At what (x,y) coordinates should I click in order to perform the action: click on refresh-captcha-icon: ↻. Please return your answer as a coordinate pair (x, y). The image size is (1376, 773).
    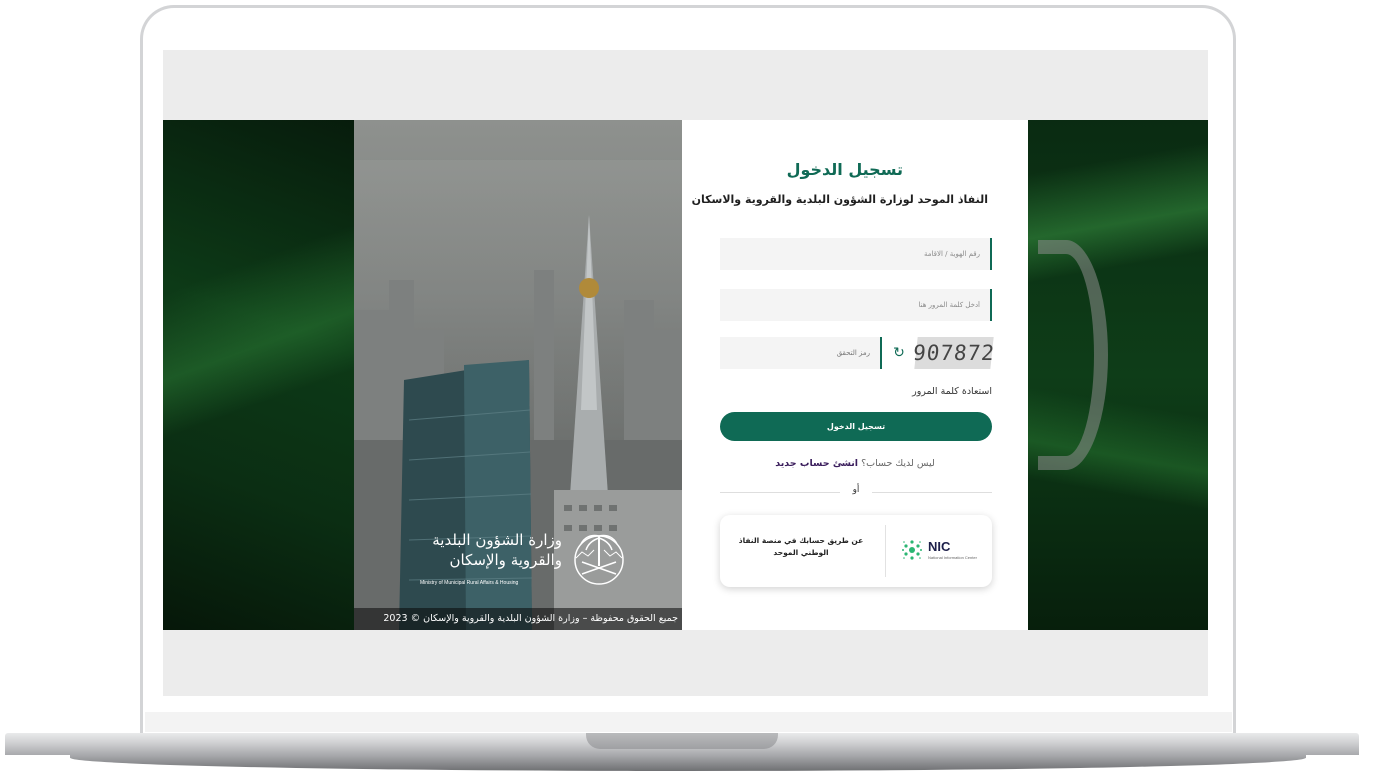
    Looking at the image, I should click on (899, 353).